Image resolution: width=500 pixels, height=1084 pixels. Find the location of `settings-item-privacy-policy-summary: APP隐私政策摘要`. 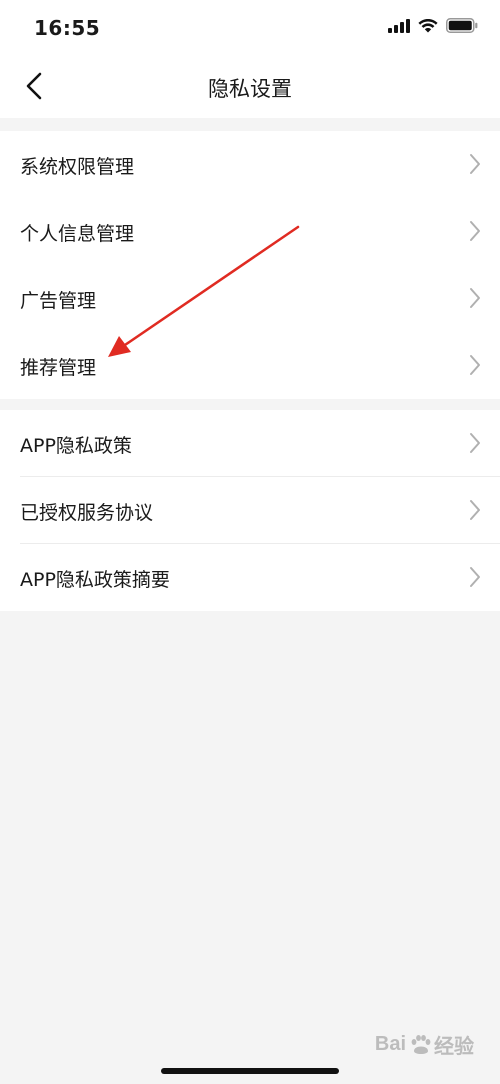

settings-item-privacy-policy-summary: APP隐私政策摘要 is located at coordinates (250, 577).